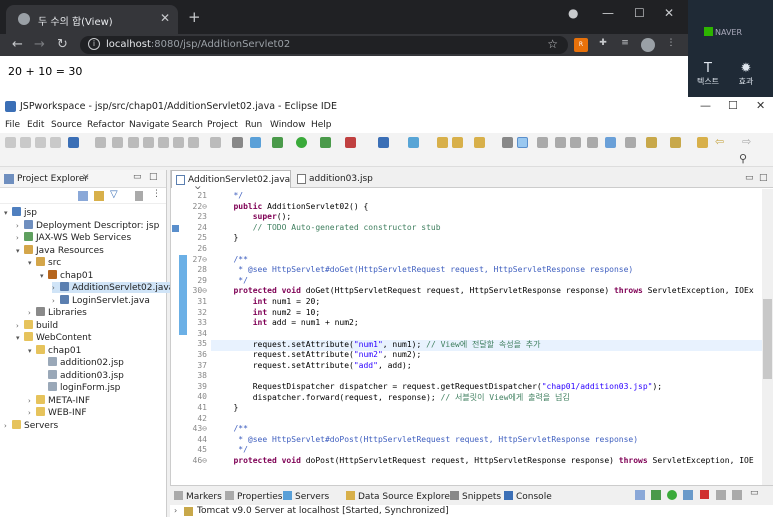  What do you see at coordinates (704, 494) in the screenshot?
I see `stop-server-icon` at bounding box center [704, 494].